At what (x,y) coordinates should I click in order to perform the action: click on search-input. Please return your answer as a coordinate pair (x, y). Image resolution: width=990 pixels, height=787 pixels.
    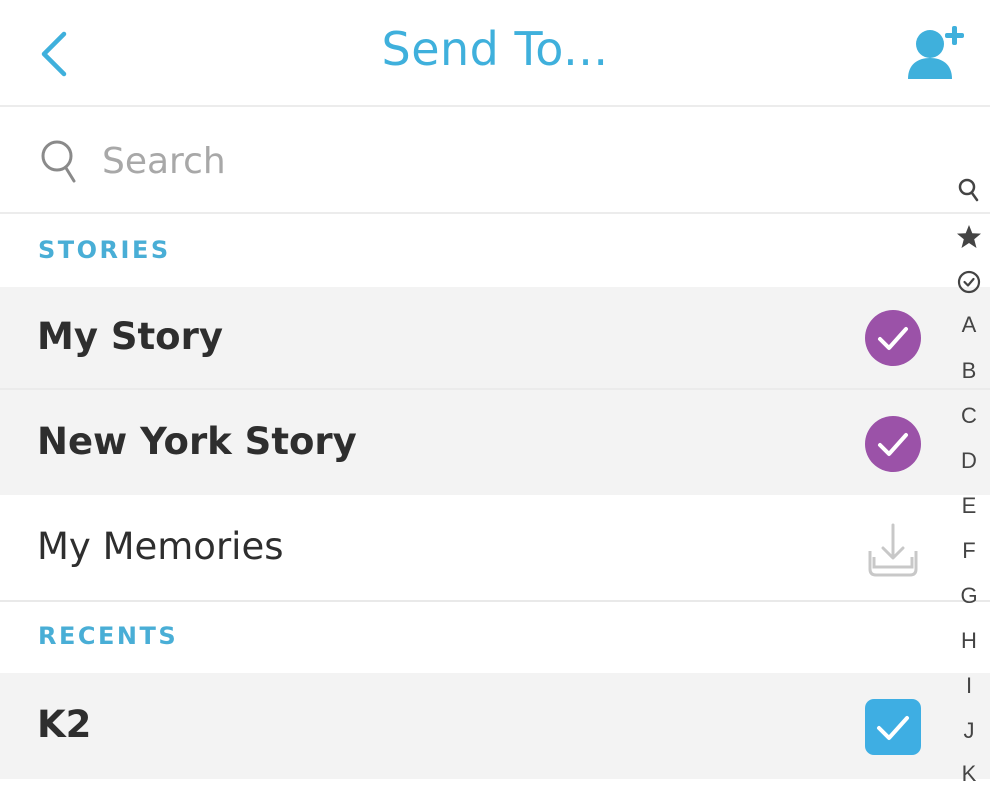
    Looking at the image, I should click on (492, 161).